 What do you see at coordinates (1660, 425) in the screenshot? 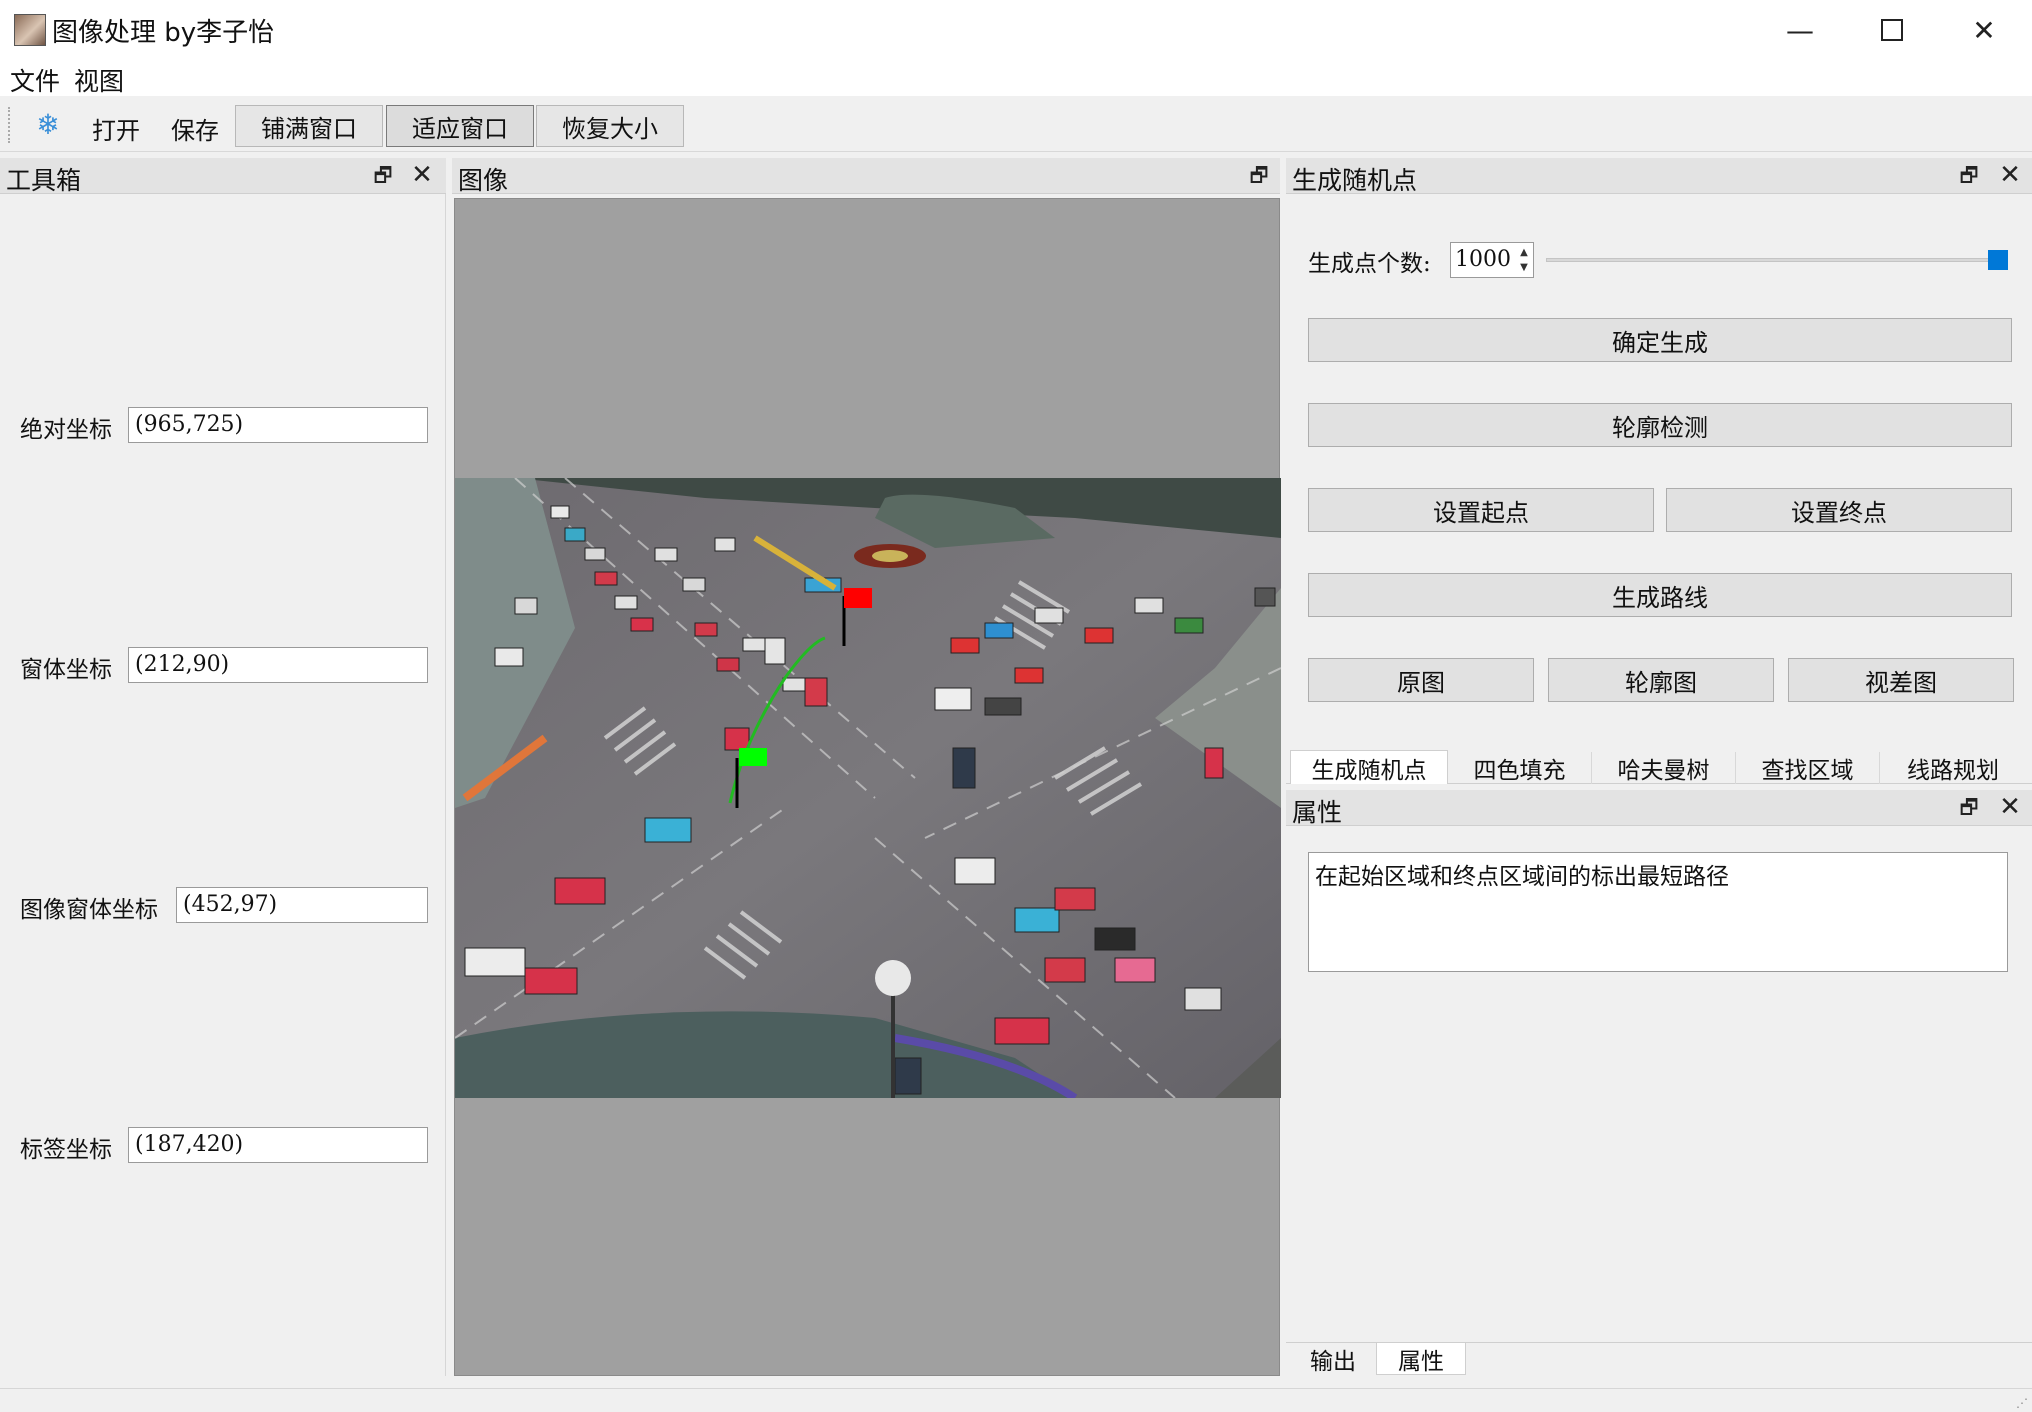
I see `contour-detect-button: 轮廓检测` at bounding box center [1660, 425].